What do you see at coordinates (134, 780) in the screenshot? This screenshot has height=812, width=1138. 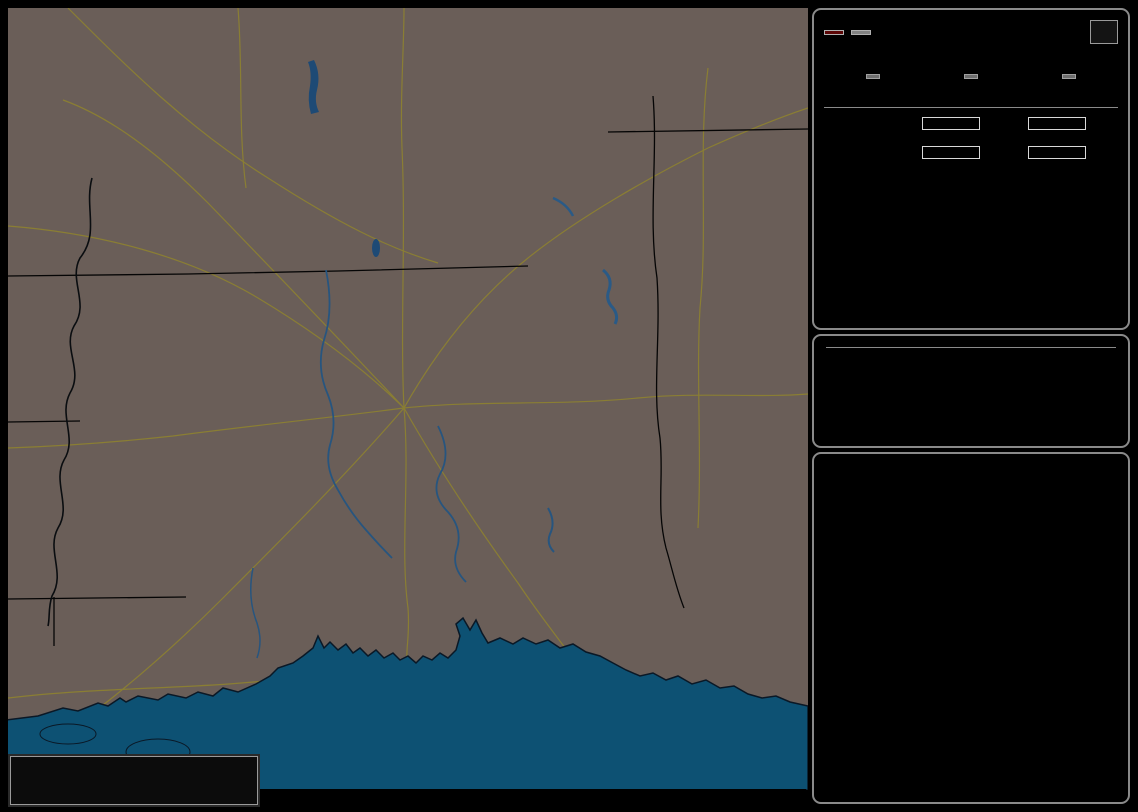 I see `map-legend` at bounding box center [134, 780].